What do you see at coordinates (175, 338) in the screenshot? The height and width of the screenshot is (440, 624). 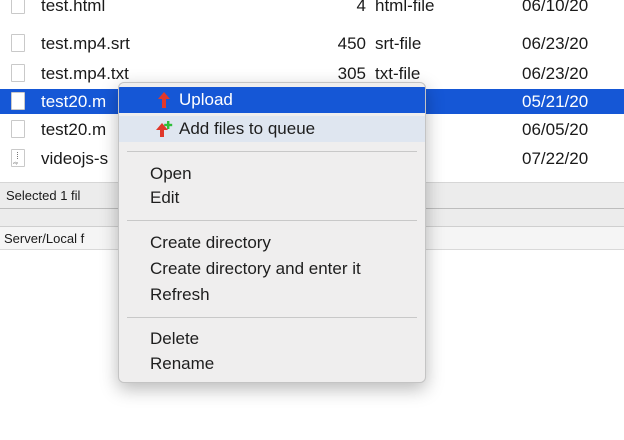 I see `menu-item-label: Delete` at bounding box center [175, 338].